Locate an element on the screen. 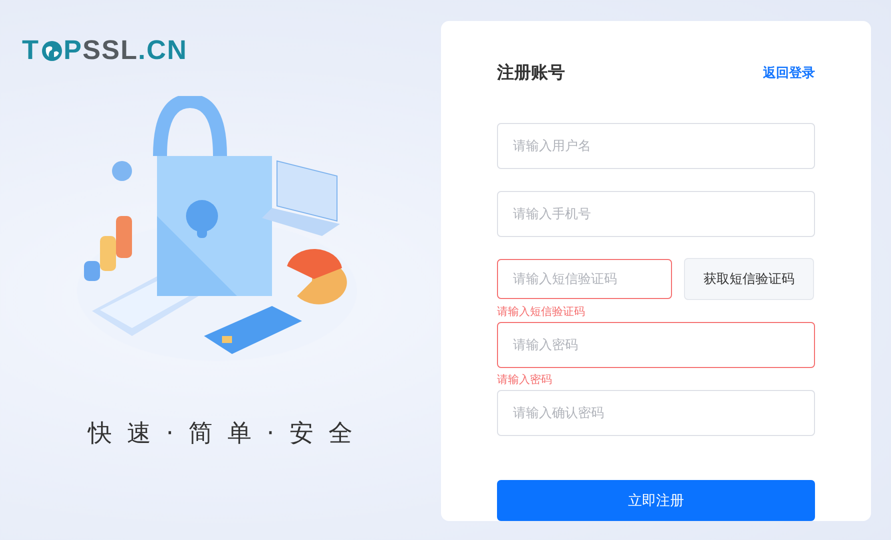 The image size is (891, 540). logo-text: P is located at coordinates (73, 50).